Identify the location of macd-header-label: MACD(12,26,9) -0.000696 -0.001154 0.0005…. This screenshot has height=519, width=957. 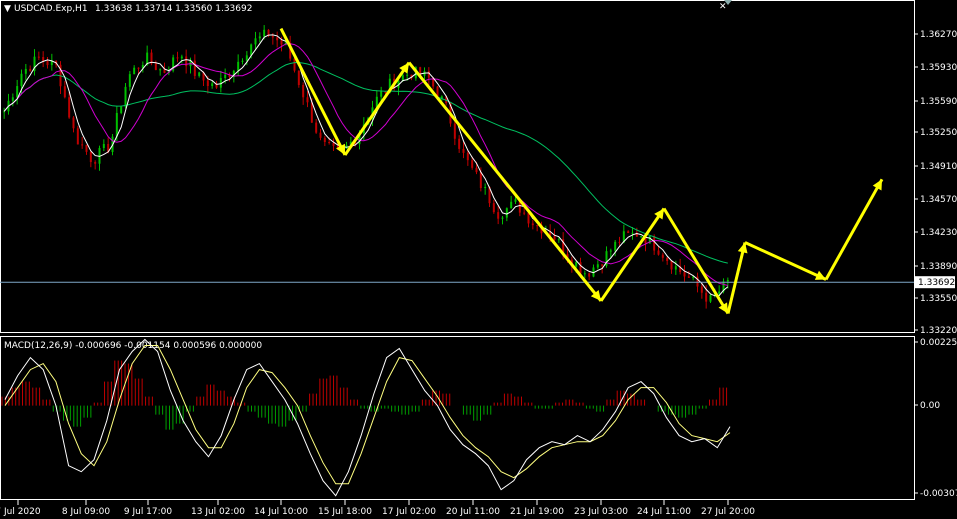
(133, 346).